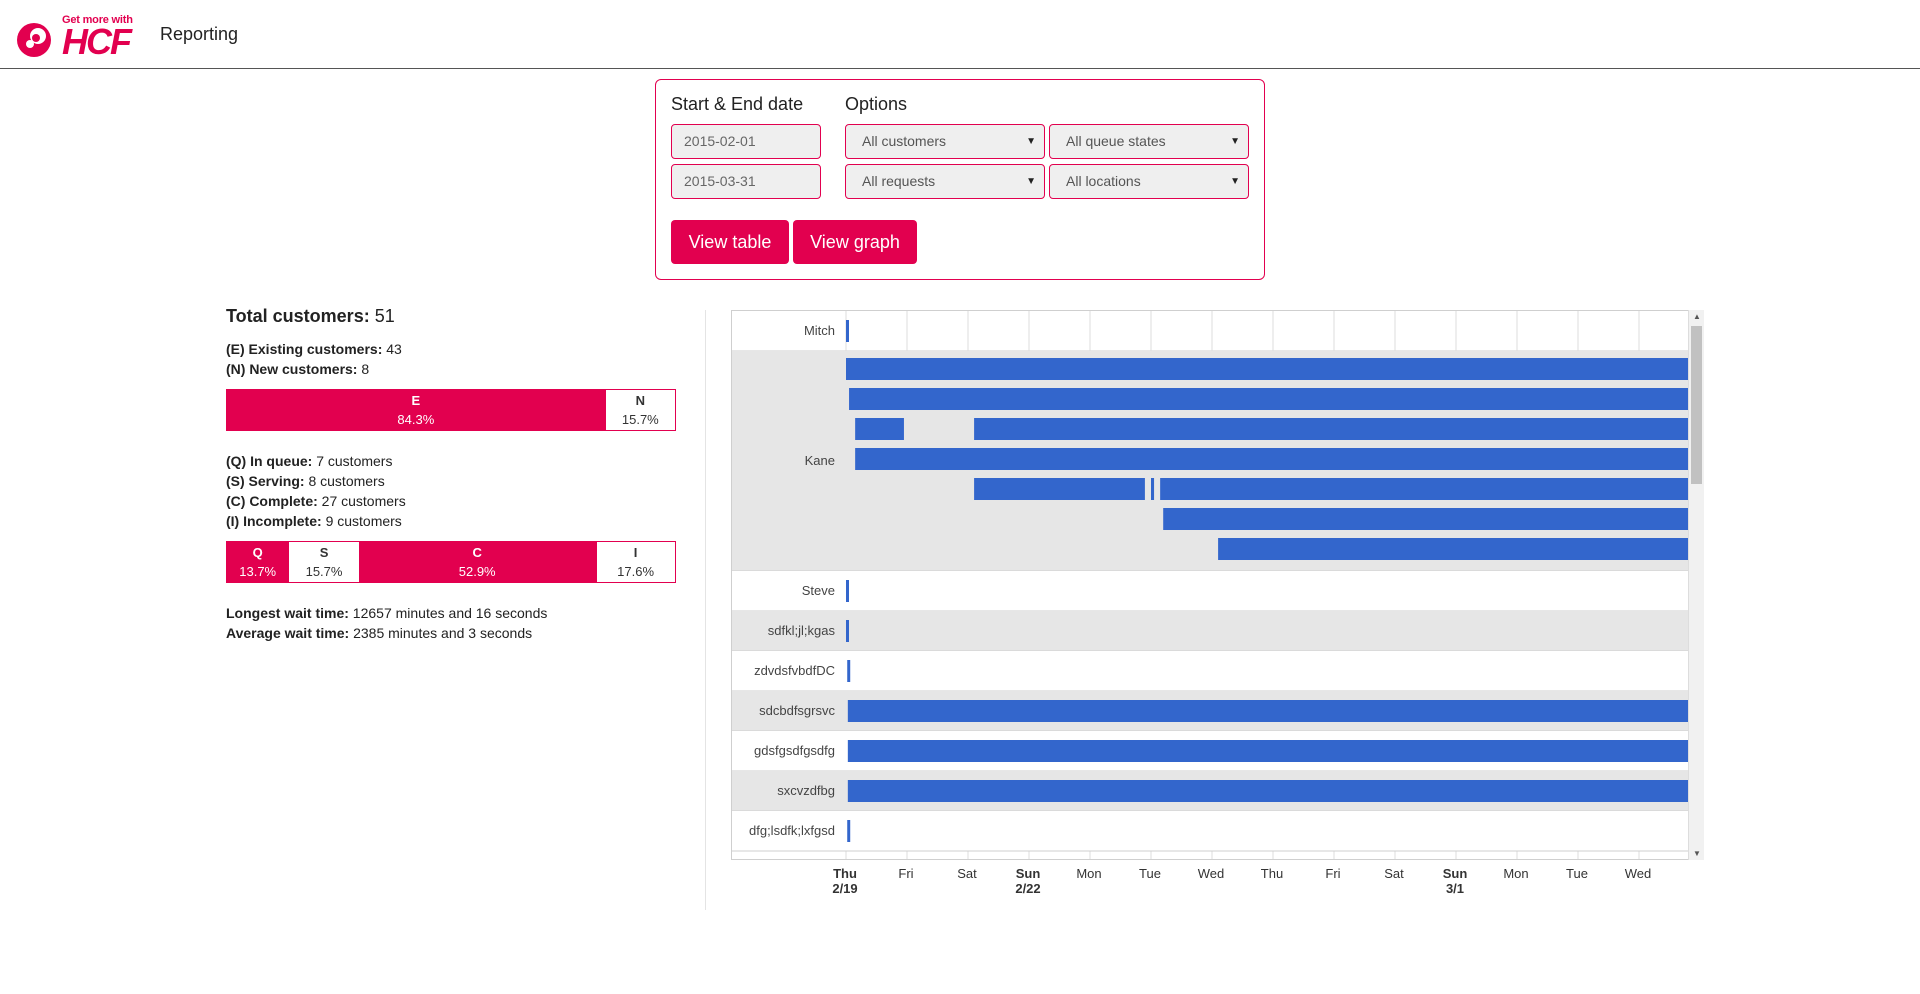 This screenshot has height=994, width=1920. What do you see at coordinates (416, 410) in the screenshot?
I see `bar-segment-e: E 84.3%` at bounding box center [416, 410].